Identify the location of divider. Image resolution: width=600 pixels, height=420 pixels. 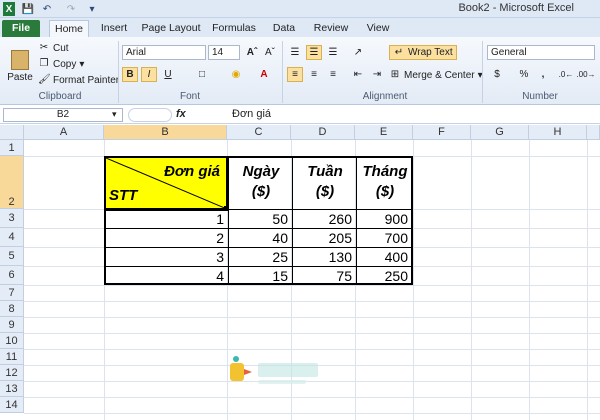
(118, 72).